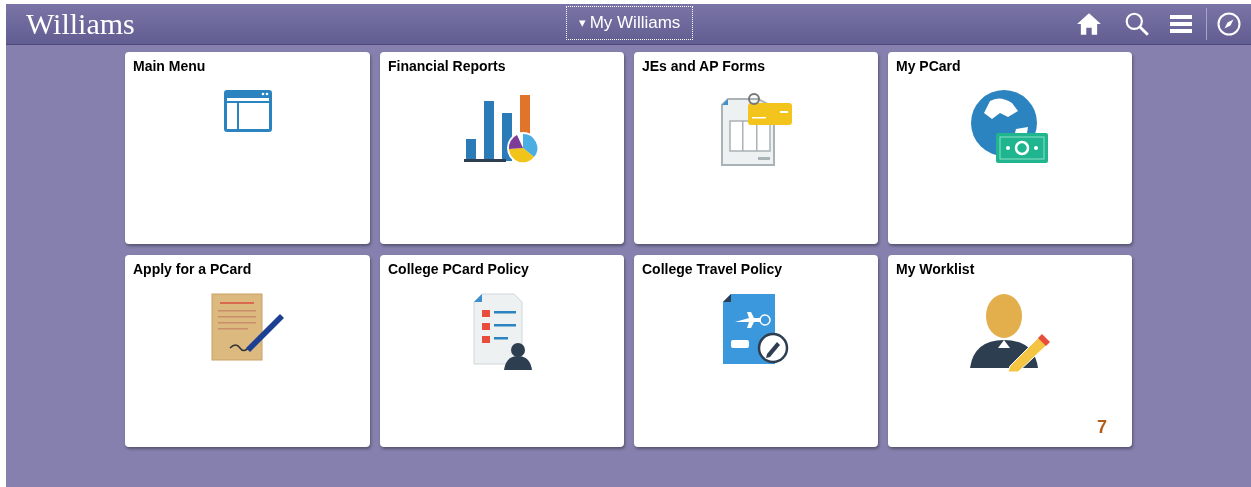  What do you see at coordinates (458, 269) in the screenshot?
I see `tile-title: College PCard Policy` at bounding box center [458, 269].